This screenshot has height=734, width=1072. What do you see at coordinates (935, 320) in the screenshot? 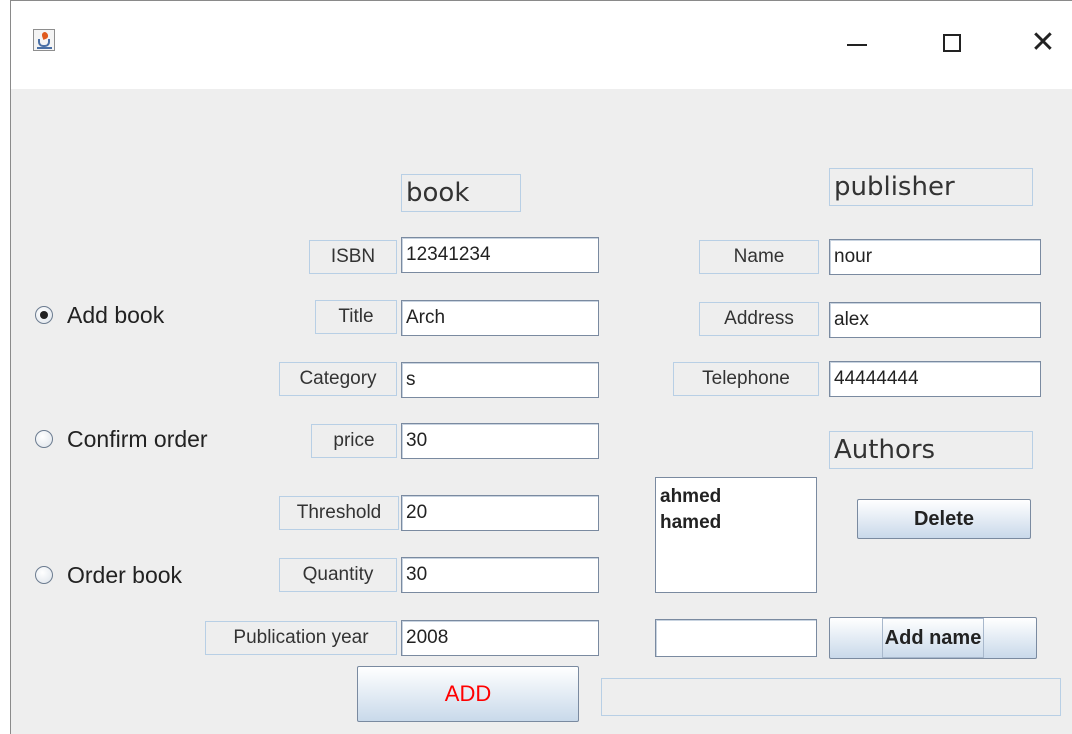
I see `publisher-address-field: alex` at bounding box center [935, 320].